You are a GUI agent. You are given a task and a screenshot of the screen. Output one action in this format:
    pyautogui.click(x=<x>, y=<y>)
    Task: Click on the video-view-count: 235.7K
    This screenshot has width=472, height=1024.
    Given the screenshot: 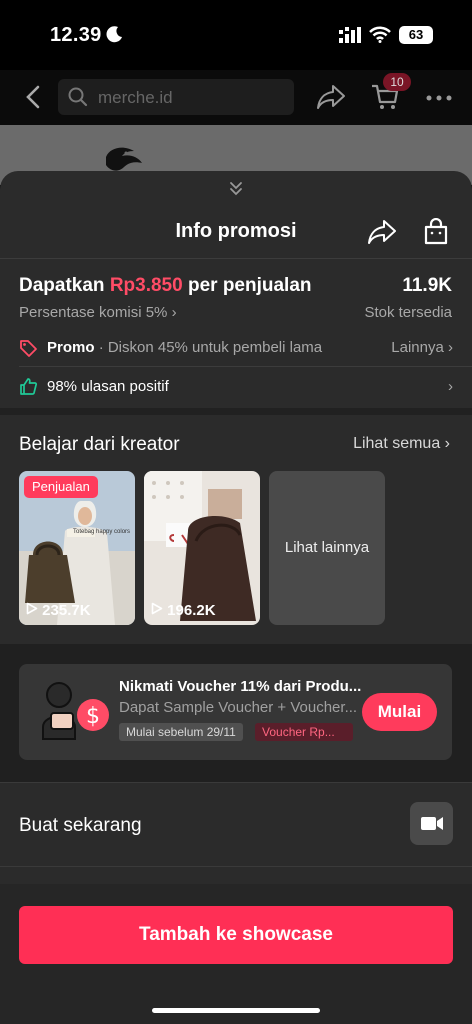 What is the action you would take?
    pyautogui.click(x=58, y=610)
    